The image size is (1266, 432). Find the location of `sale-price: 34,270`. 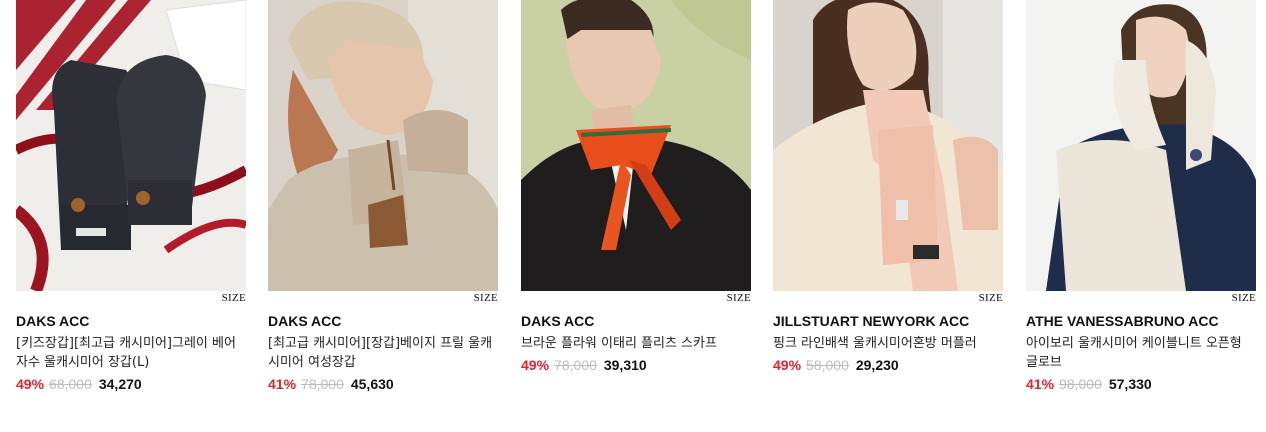

sale-price: 34,270 is located at coordinates (120, 384).